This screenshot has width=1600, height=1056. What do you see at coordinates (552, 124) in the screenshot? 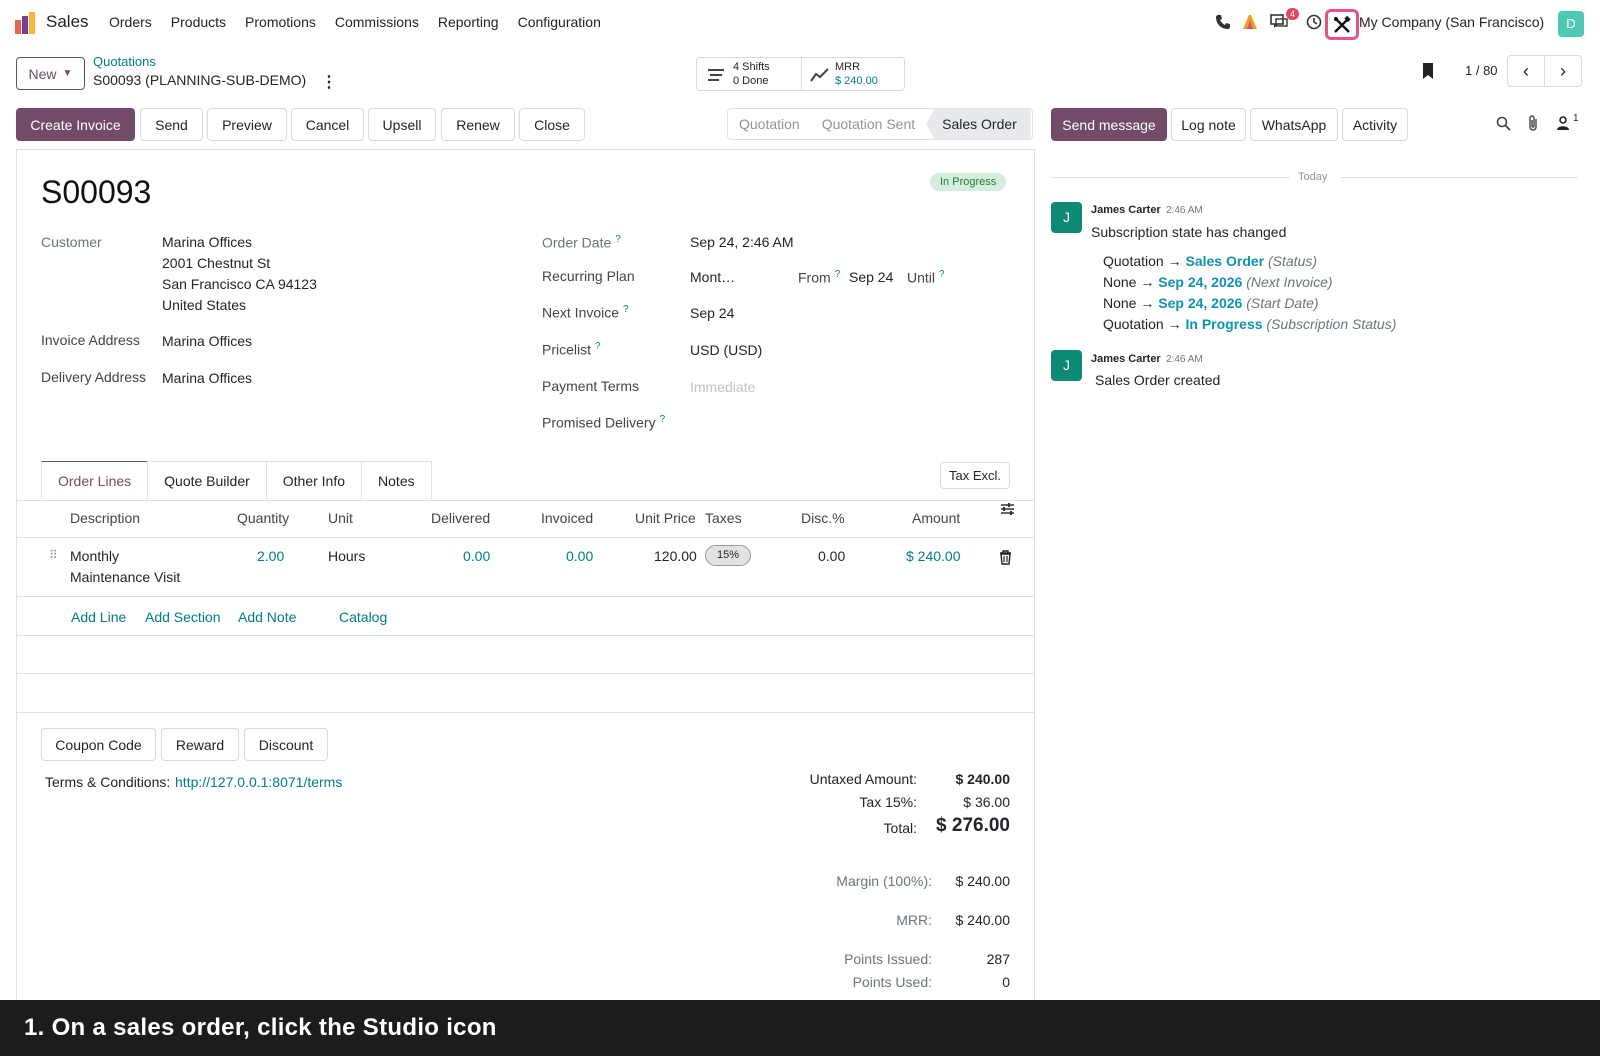
I see `close-button: Close` at bounding box center [552, 124].